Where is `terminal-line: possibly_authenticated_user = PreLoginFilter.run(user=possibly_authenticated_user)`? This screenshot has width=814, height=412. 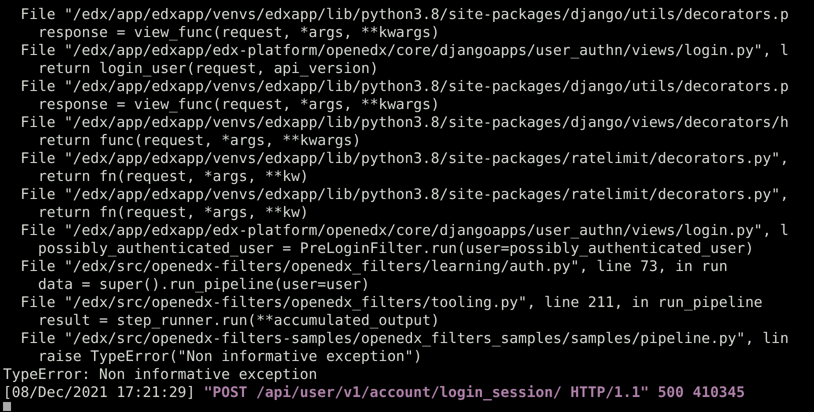 terminal-line: possibly_authenticated_user = PreLoginFilter.run(user=possibly_authenticated_user) is located at coordinates (396, 249).